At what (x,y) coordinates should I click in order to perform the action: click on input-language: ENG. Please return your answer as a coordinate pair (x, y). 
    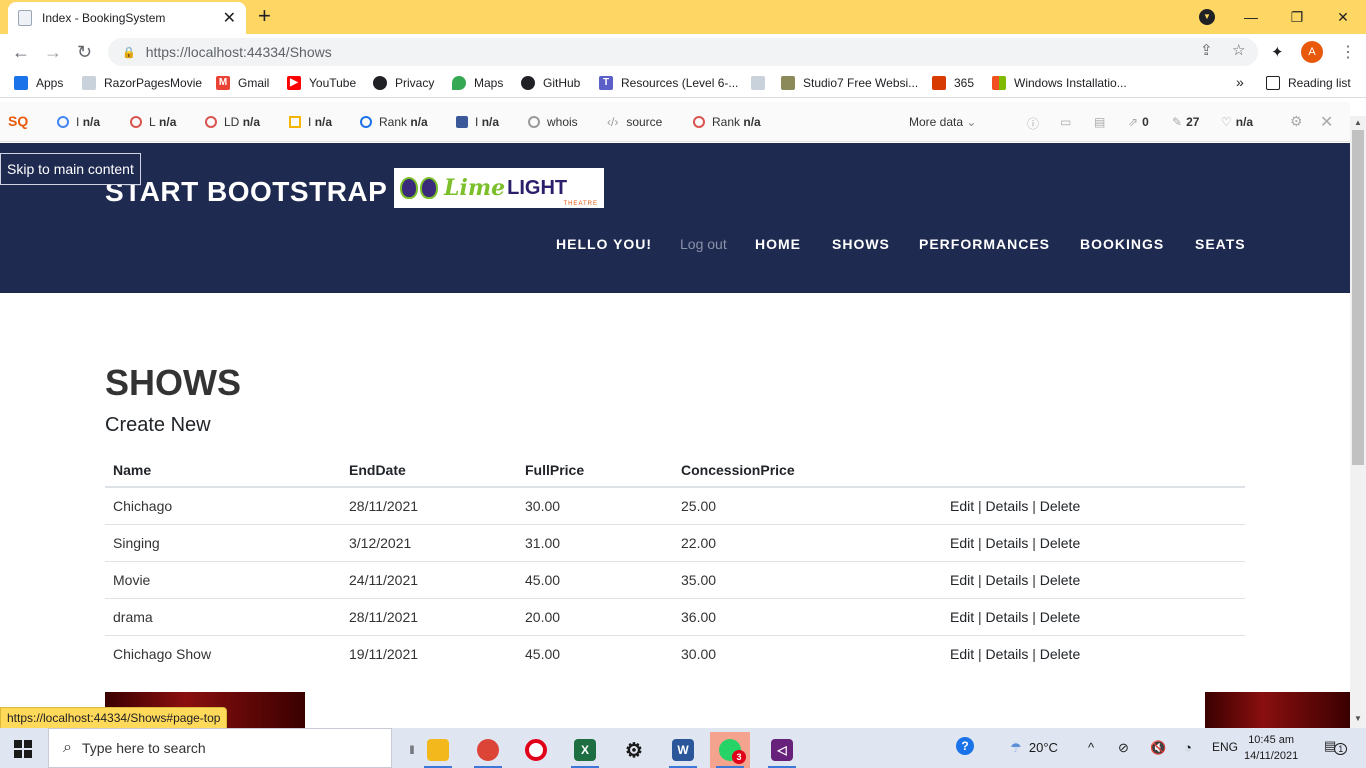
    Looking at the image, I should click on (1225, 747).